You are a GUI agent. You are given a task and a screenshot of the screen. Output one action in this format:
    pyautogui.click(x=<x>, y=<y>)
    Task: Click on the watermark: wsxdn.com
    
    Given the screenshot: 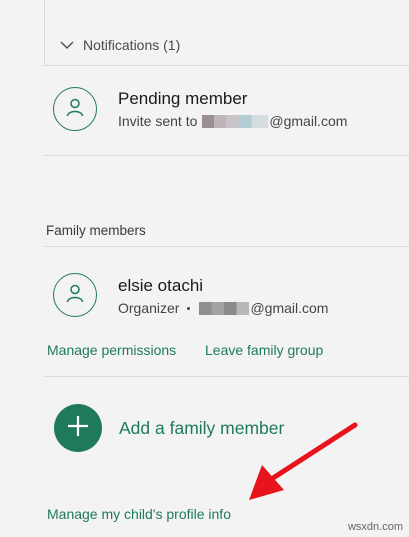 What is the action you would take?
    pyautogui.click(x=375, y=527)
    